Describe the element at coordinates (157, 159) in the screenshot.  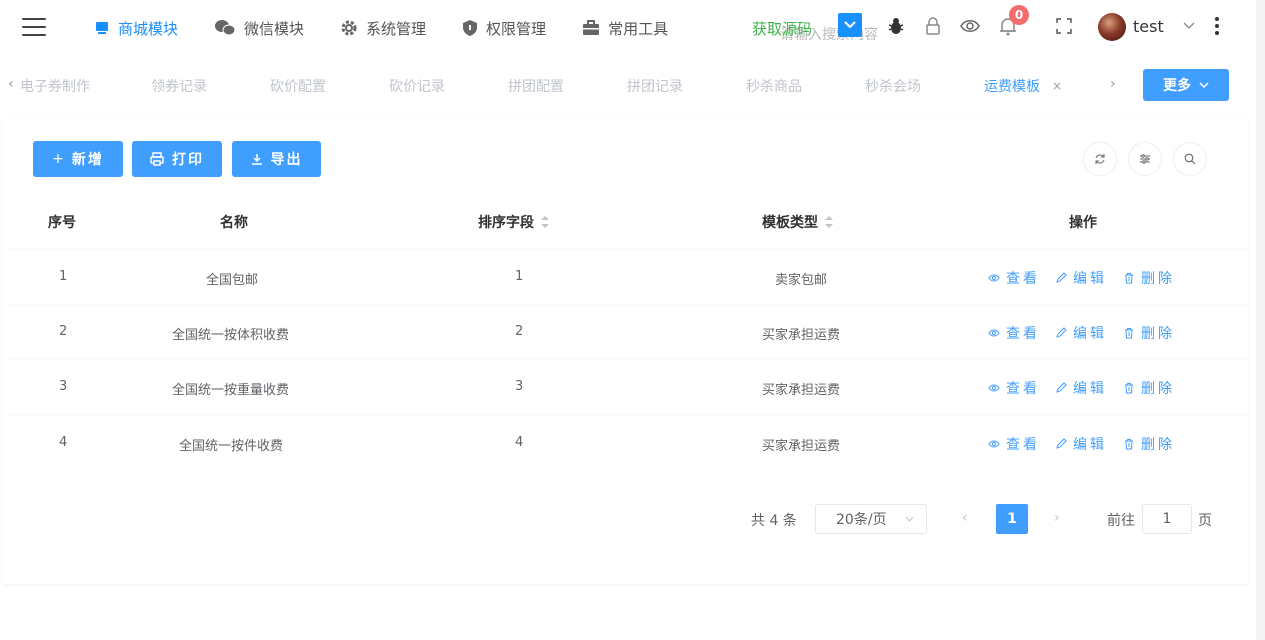
I see `printer-icon` at that location.